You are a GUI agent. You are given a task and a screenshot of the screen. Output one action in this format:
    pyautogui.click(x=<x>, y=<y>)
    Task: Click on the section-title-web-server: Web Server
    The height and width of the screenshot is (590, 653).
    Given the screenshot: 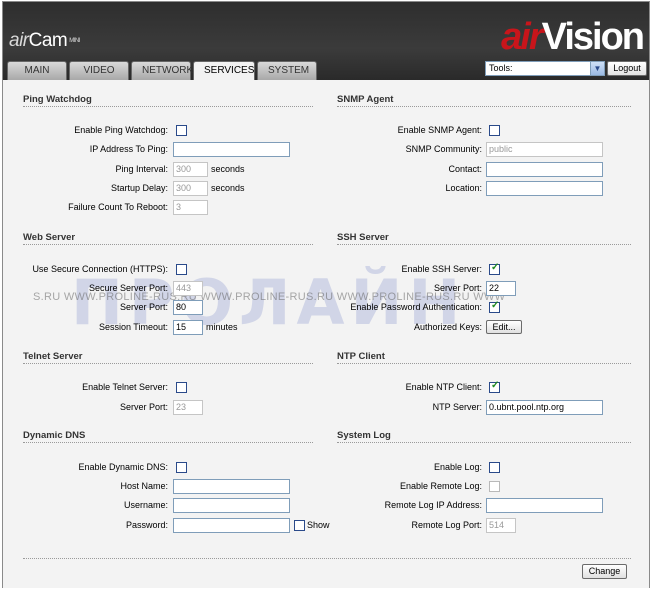 What is the action you would take?
    pyautogui.click(x=49, y=237)
    